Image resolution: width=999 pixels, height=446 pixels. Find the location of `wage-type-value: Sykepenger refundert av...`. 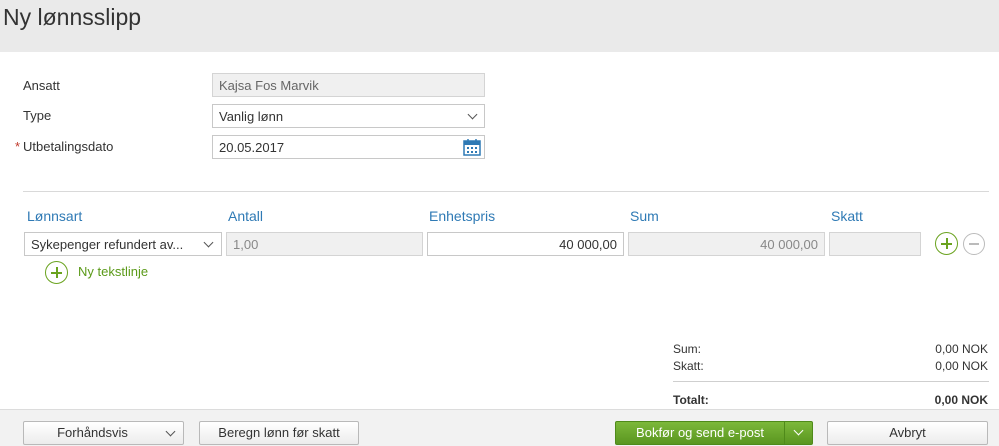

wage-type-value: Sykepenger refundert av... is located at coordinates (107, 244).